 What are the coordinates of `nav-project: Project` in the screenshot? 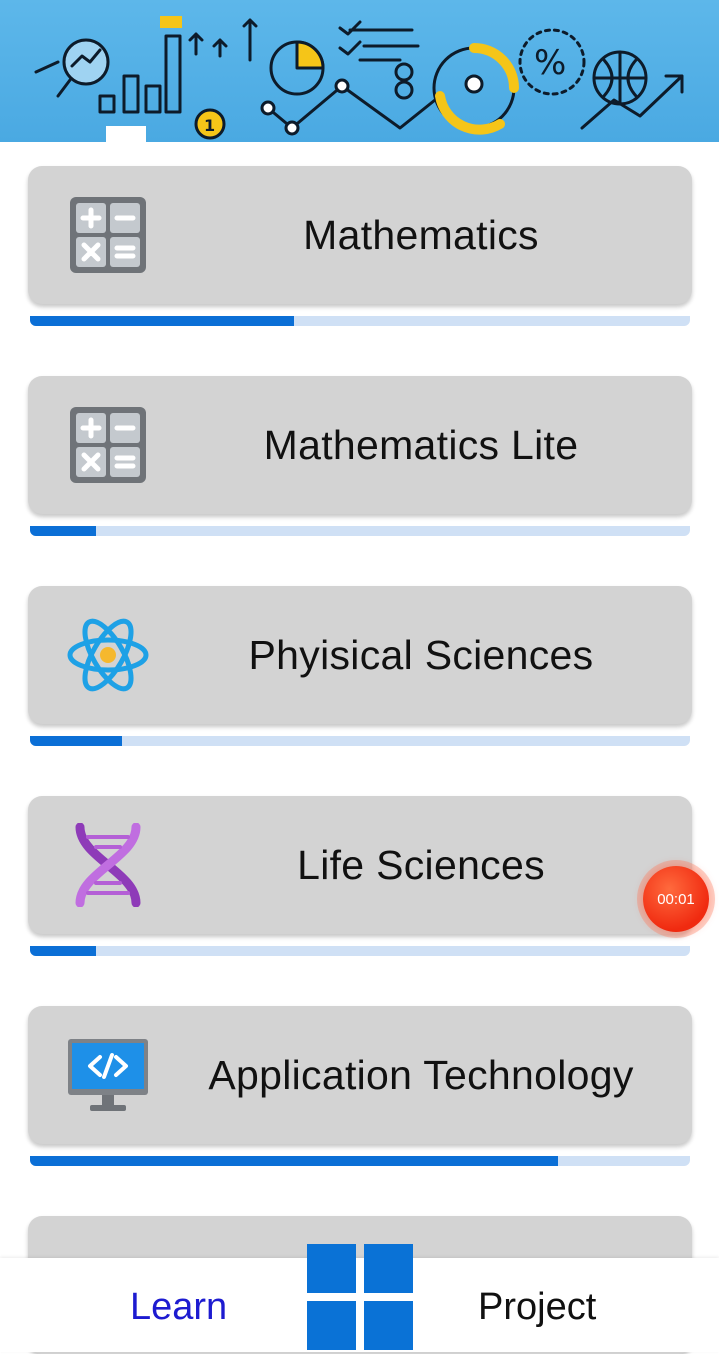 It's located at (537, 1307).